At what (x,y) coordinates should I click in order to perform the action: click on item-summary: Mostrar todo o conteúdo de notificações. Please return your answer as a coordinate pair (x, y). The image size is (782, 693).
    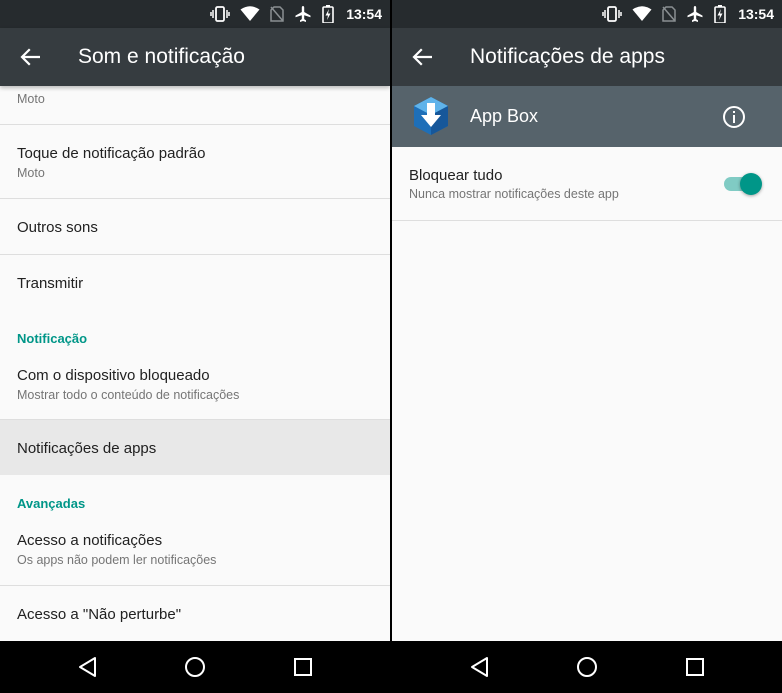
    Looking at the image, I should click on (128, 395).